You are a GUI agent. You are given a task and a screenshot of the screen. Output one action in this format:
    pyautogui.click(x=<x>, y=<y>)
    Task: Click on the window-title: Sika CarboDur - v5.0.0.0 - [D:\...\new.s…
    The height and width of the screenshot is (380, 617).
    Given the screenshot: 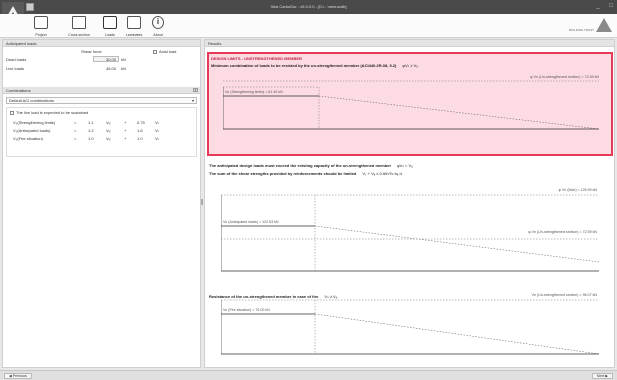 What is the action you would take?
    pyautogui.click(x=308, y=6)
    